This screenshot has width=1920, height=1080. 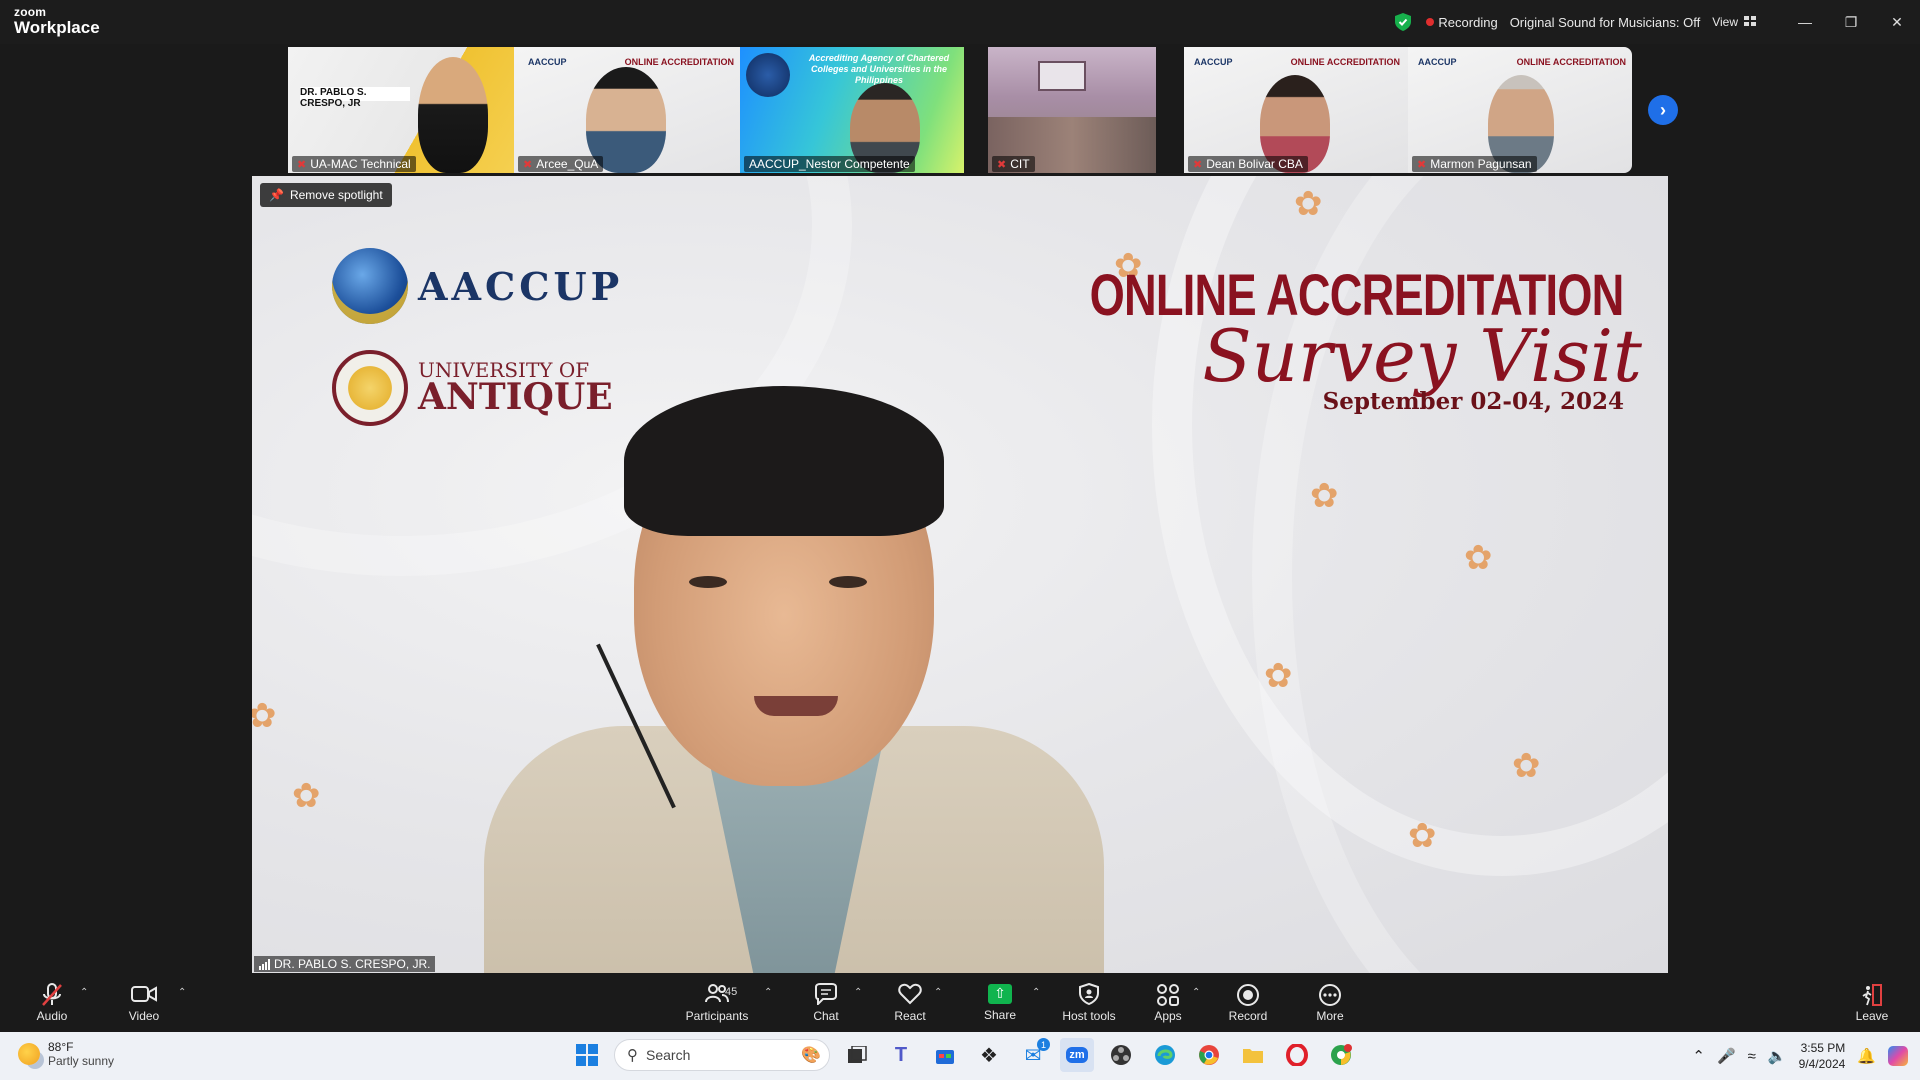 I want to click on video-label: Video, so click(x=144, y=1015).